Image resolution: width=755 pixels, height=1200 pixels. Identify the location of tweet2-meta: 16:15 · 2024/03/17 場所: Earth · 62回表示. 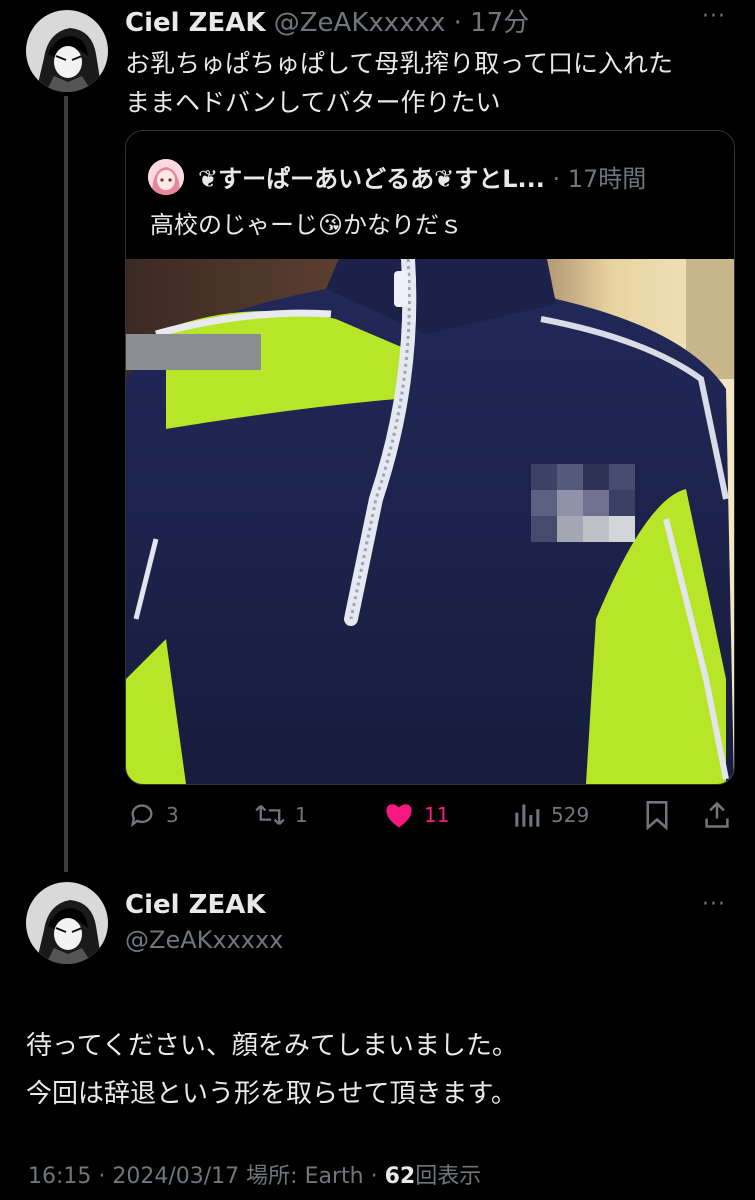
(254, 1174).